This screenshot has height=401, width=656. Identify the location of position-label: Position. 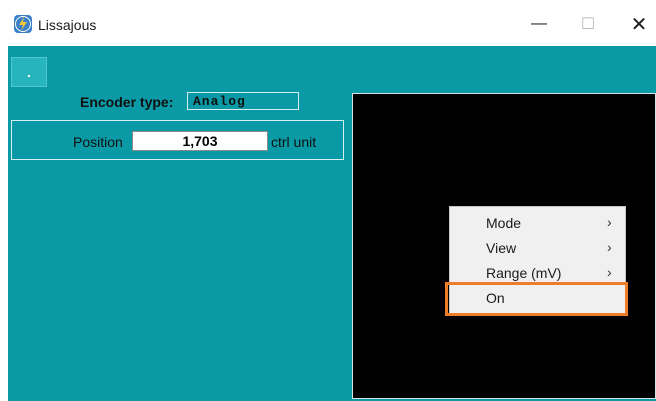
(98, 142).